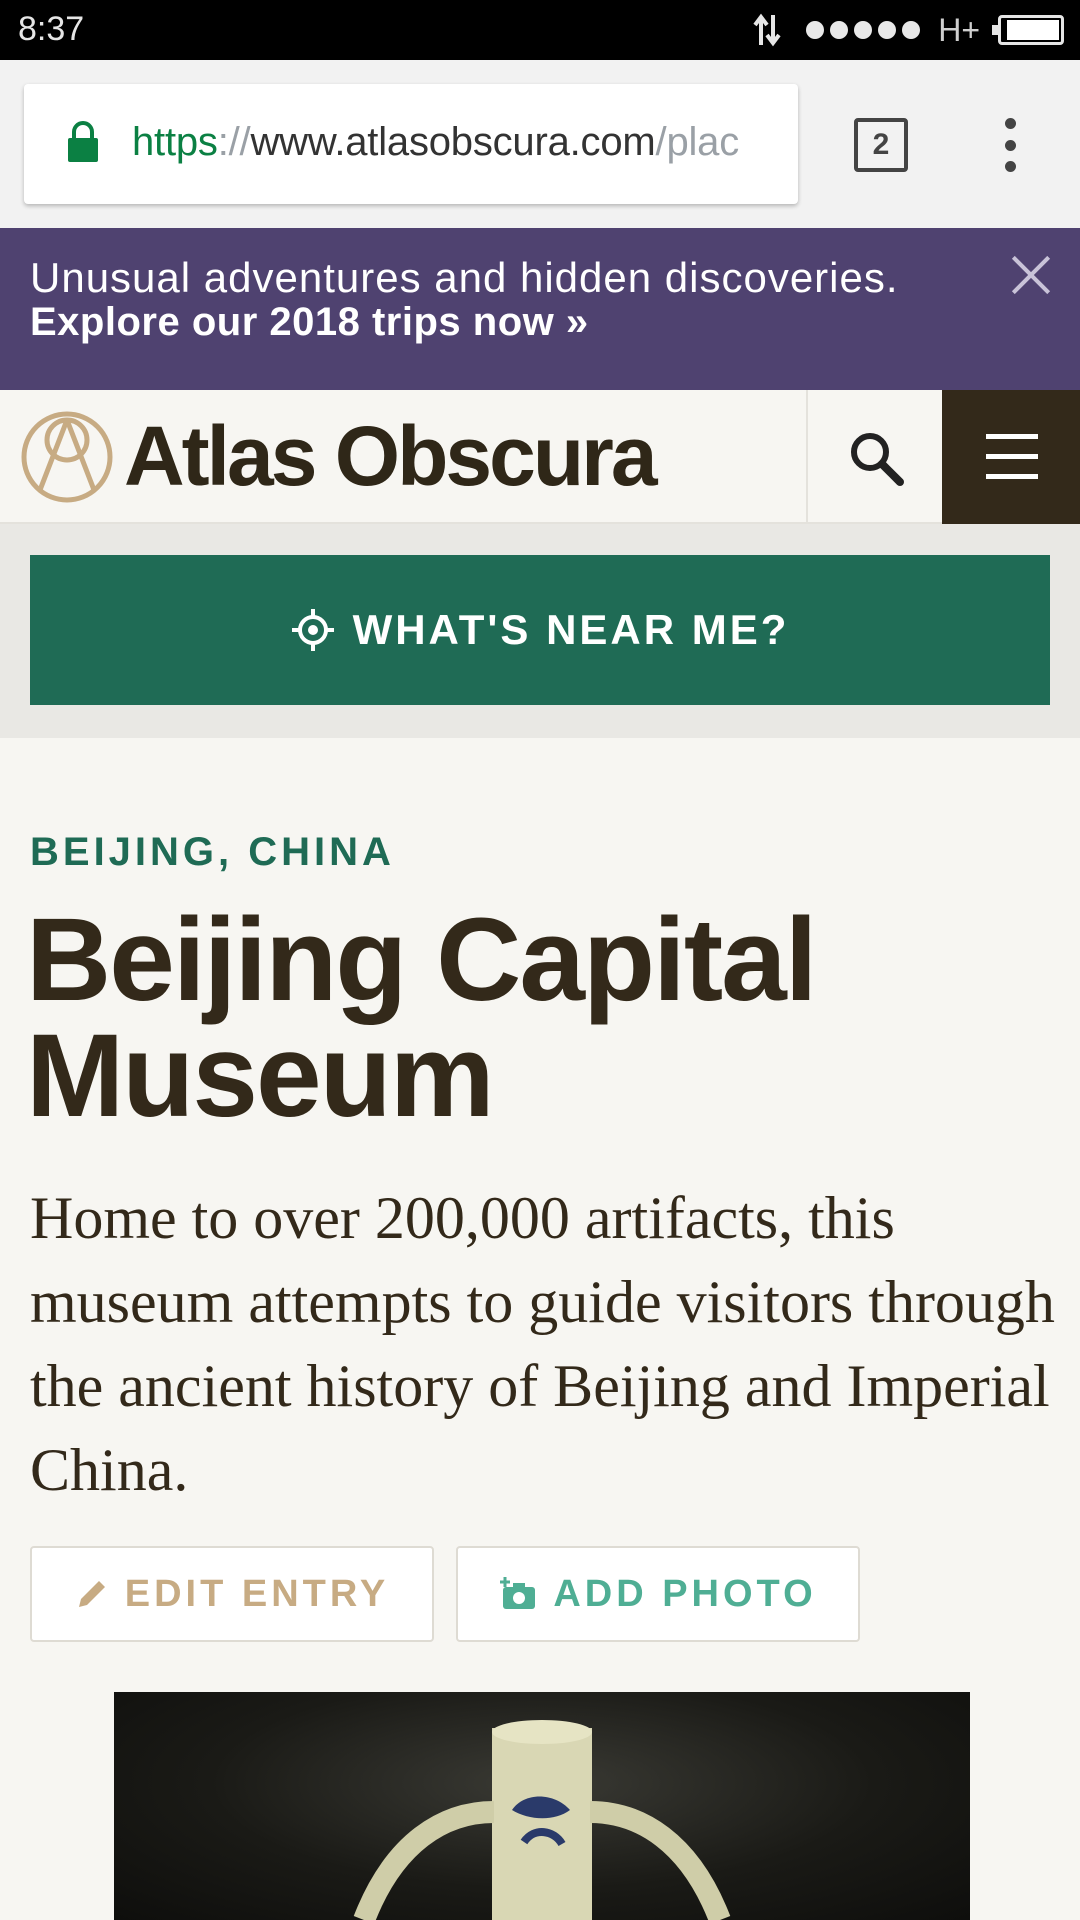 This screenshot has height=1920, width=1080. Describe the element at coordinates (67, 457) in the screenshot. I see `atlas-obscura-logo-icon` at that location.